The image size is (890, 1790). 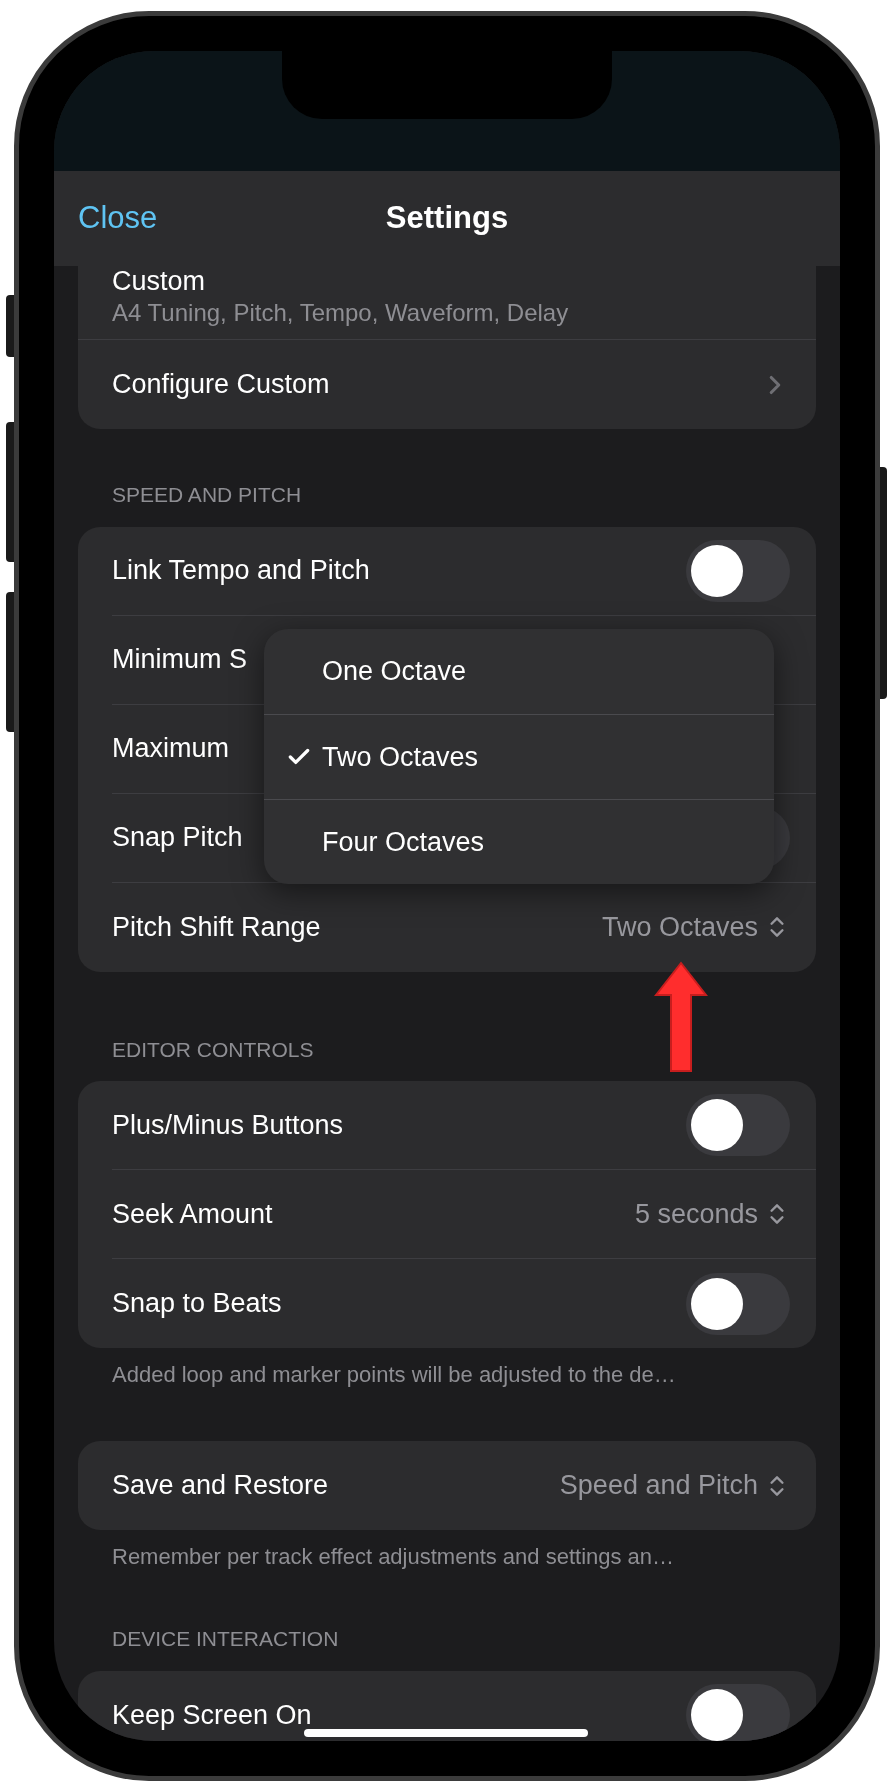 What do you see at coordinates (679, 927) in the screenshot?
I see `menu-value: Two Octaves` at bounding box center [679, 927].